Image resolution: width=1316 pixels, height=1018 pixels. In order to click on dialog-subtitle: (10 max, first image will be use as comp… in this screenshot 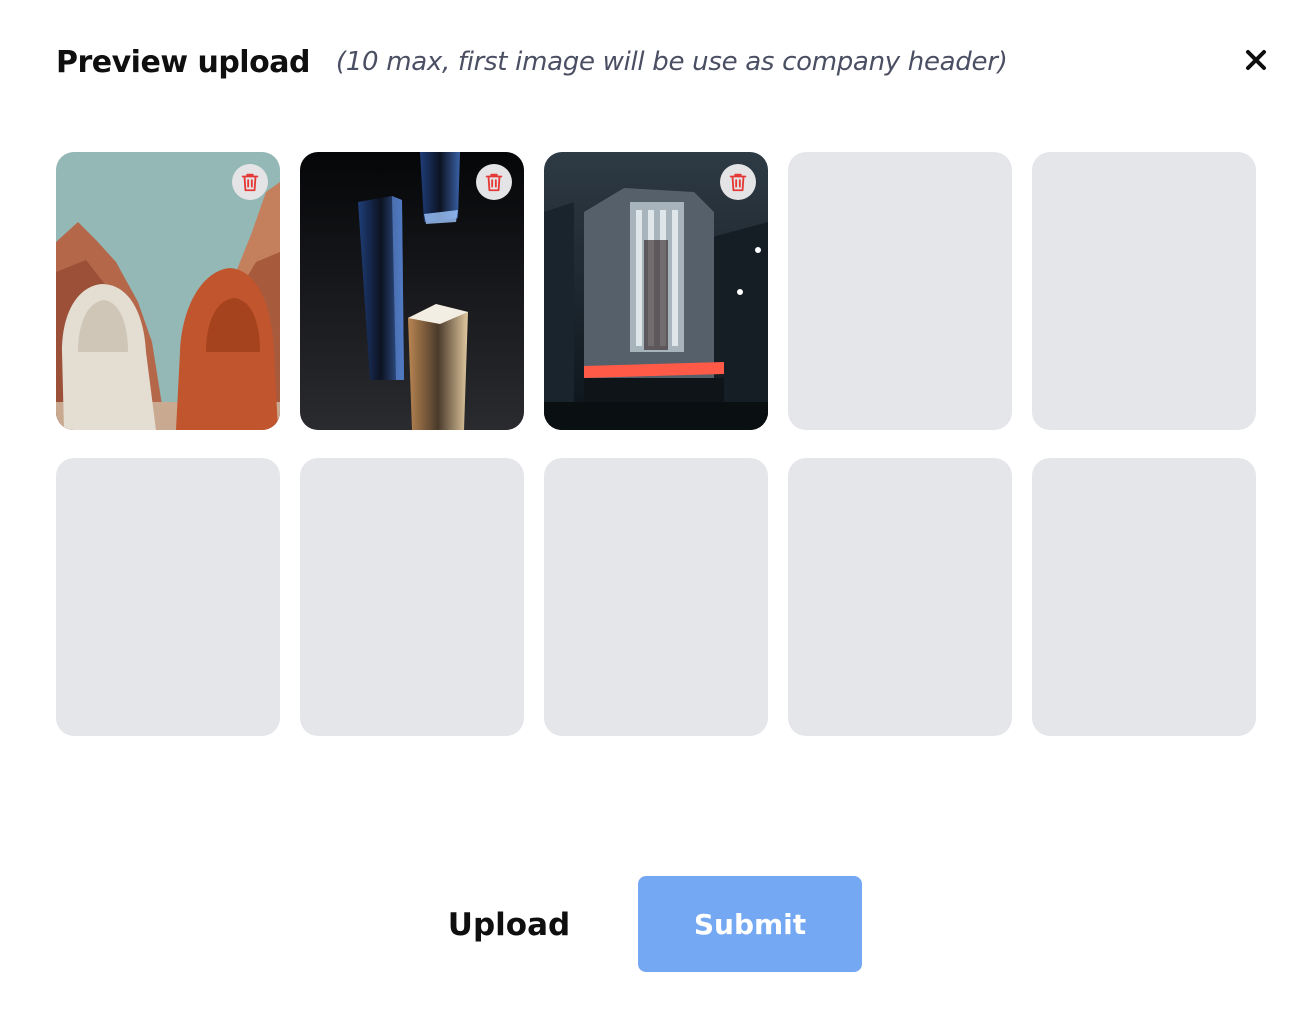, I will do `click(671, 62)`.